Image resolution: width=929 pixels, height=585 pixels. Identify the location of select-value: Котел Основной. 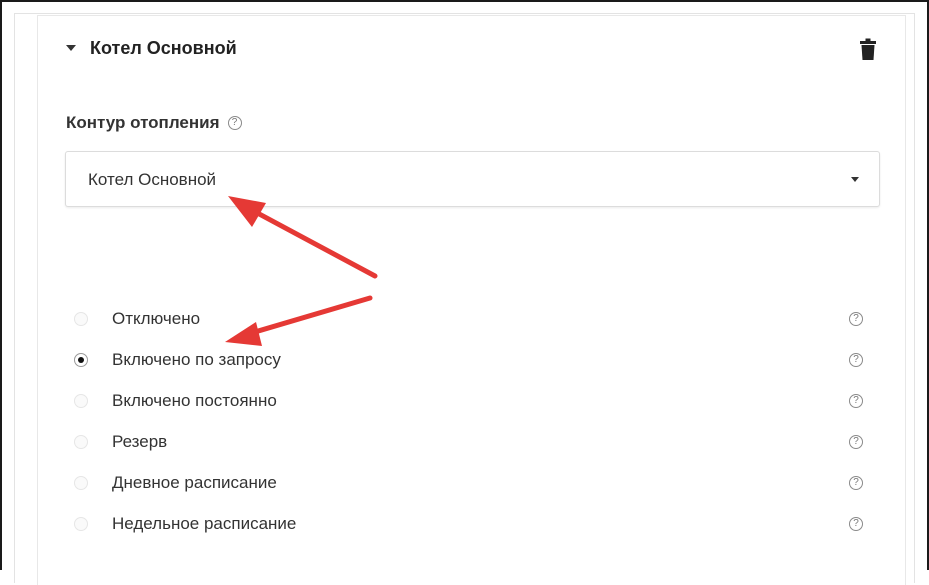
(152, 179).